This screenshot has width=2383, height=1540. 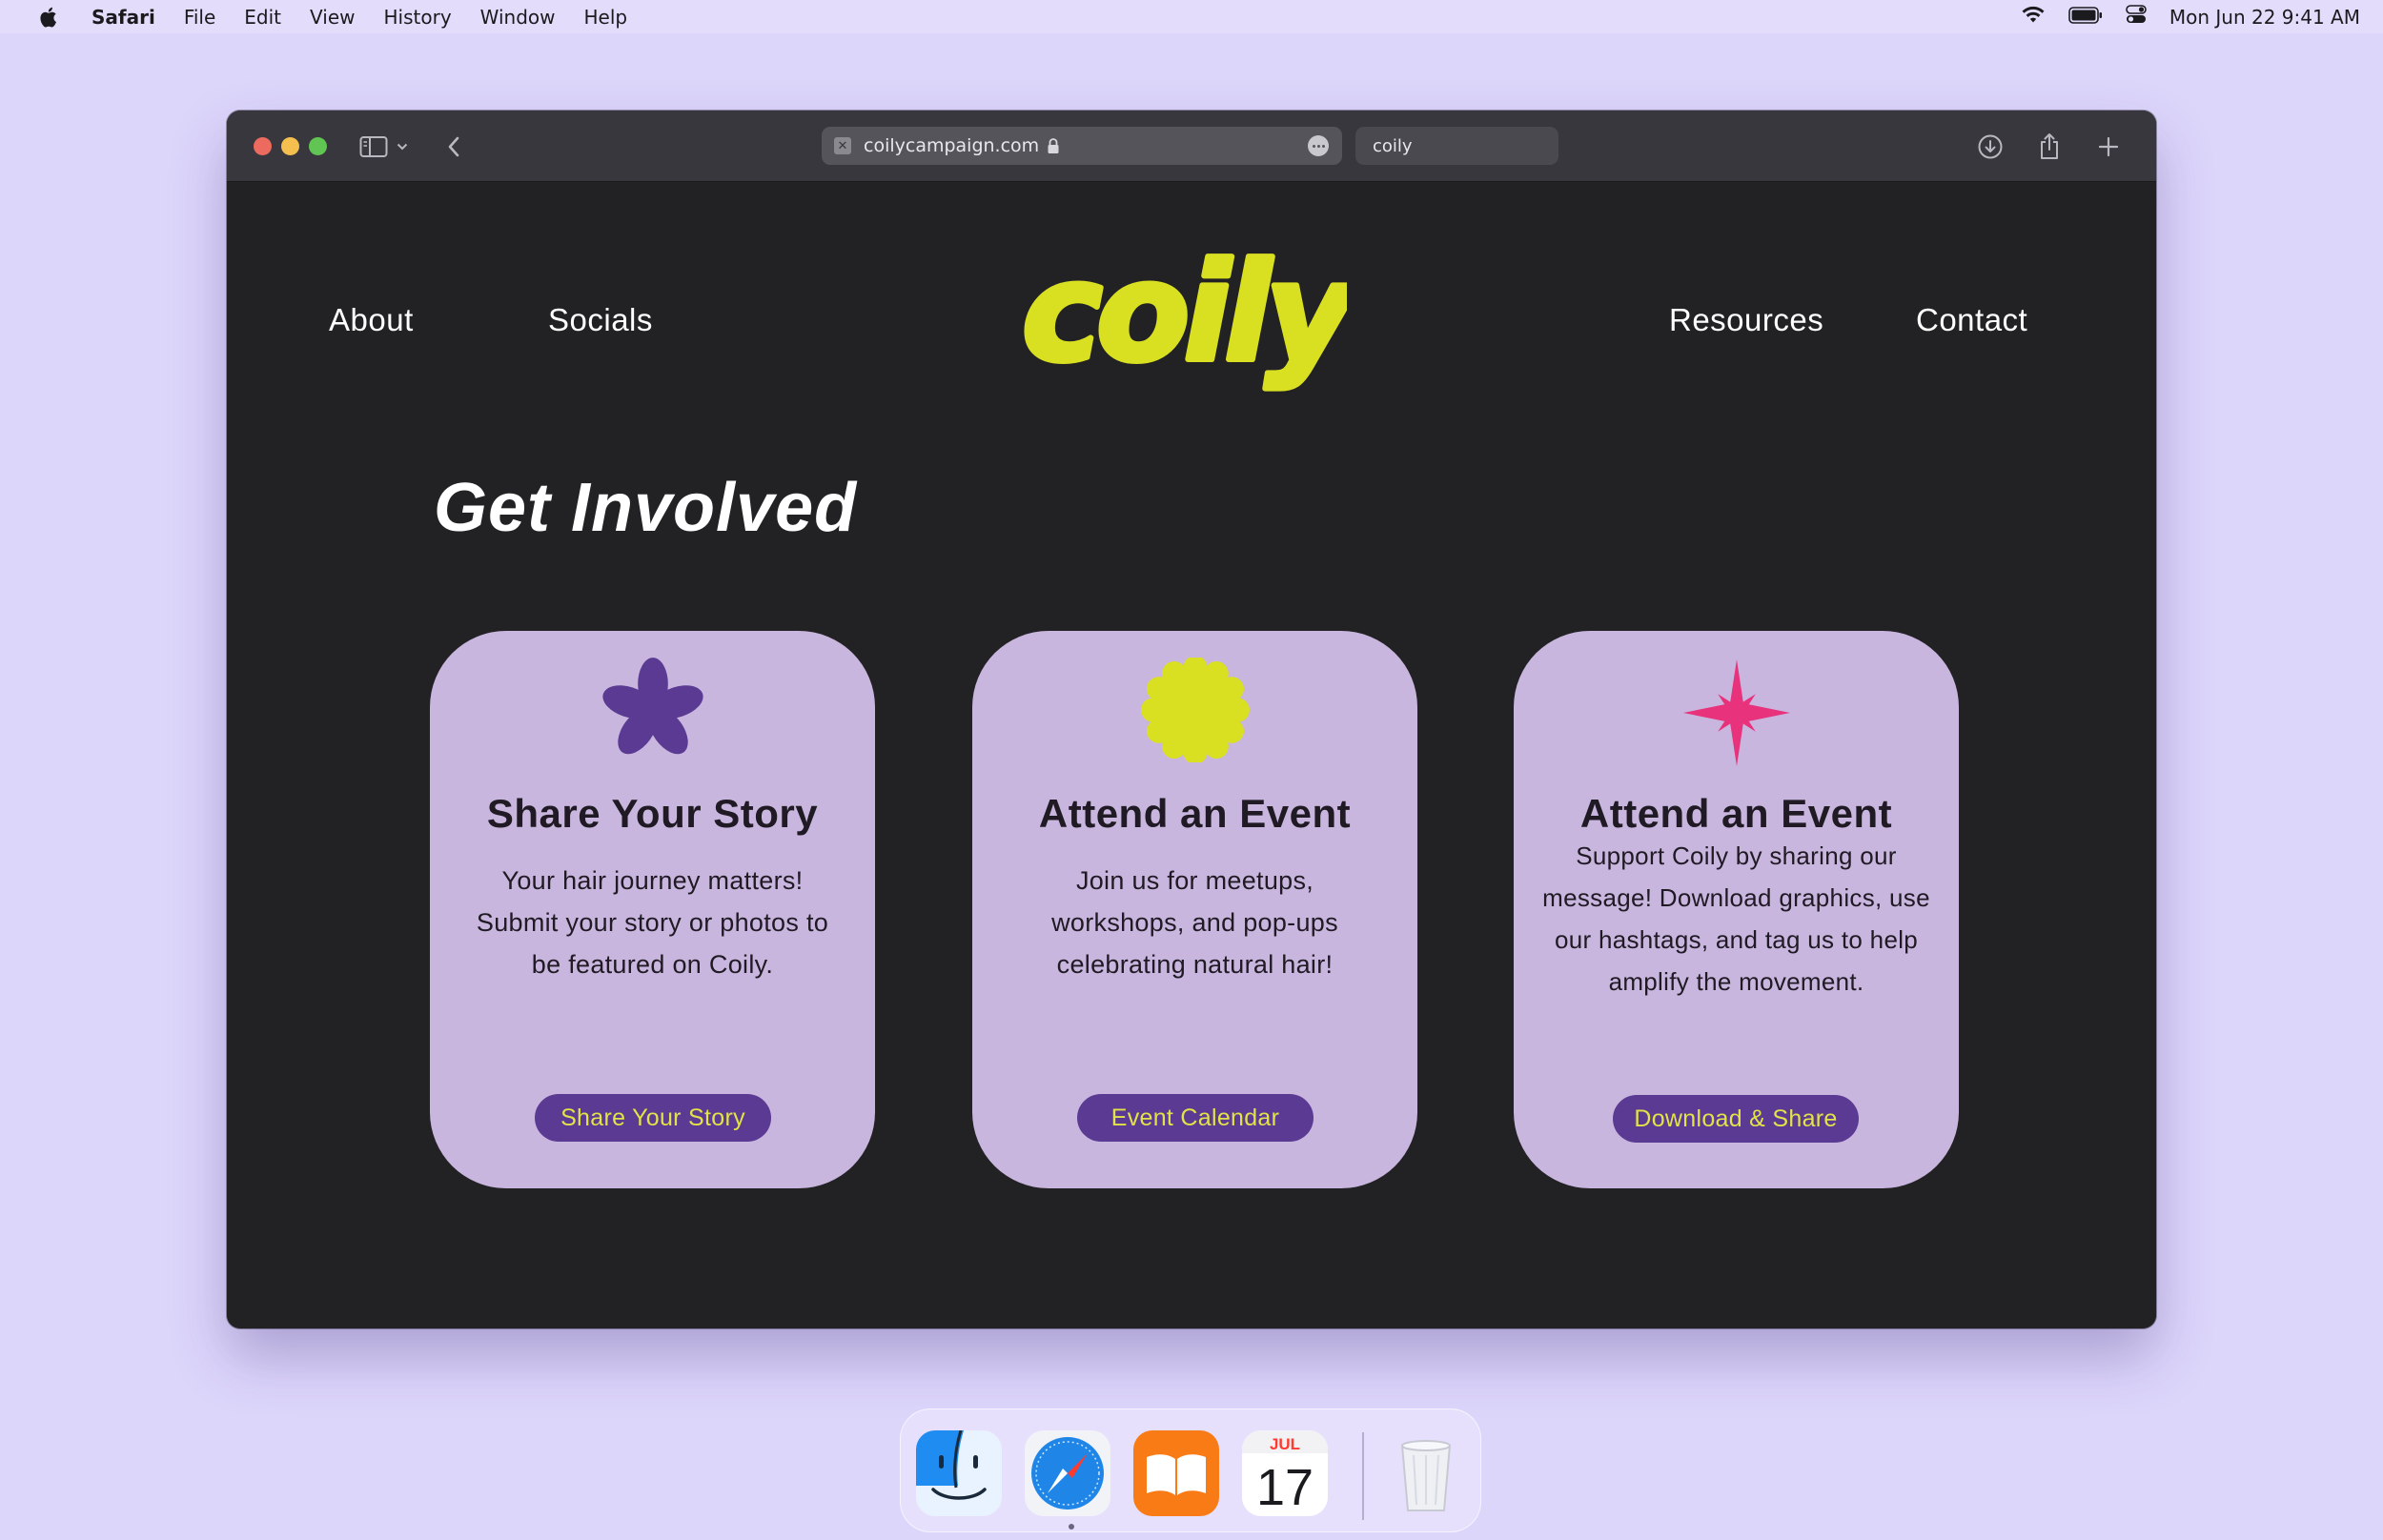 What do you see at coordinates (124, 17) in the screenshot?
I see `menu-app-name: Safari` at bounding box center [124, 17].